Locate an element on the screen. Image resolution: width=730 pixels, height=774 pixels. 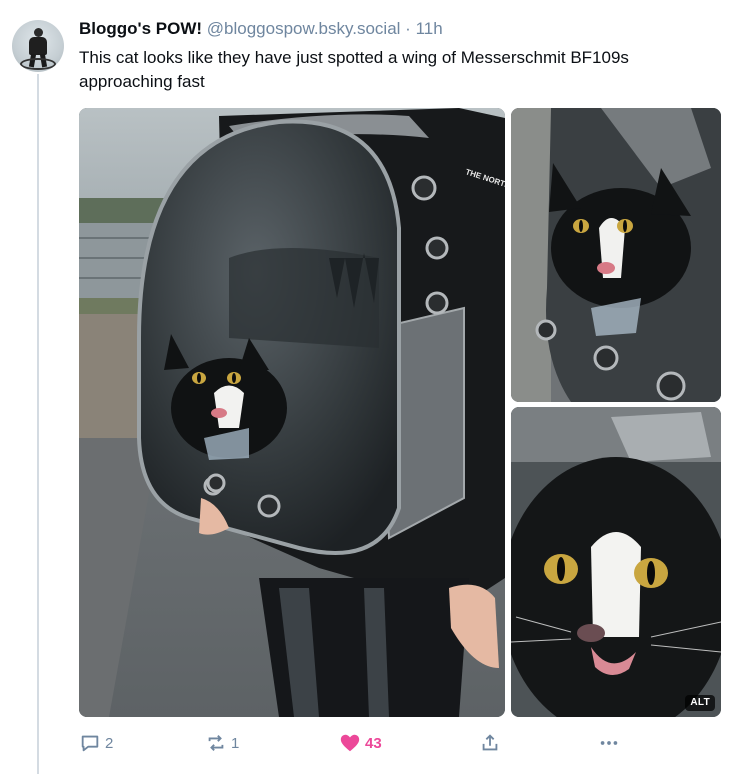
repost-count: 1 is located at coordinates (235, 743).